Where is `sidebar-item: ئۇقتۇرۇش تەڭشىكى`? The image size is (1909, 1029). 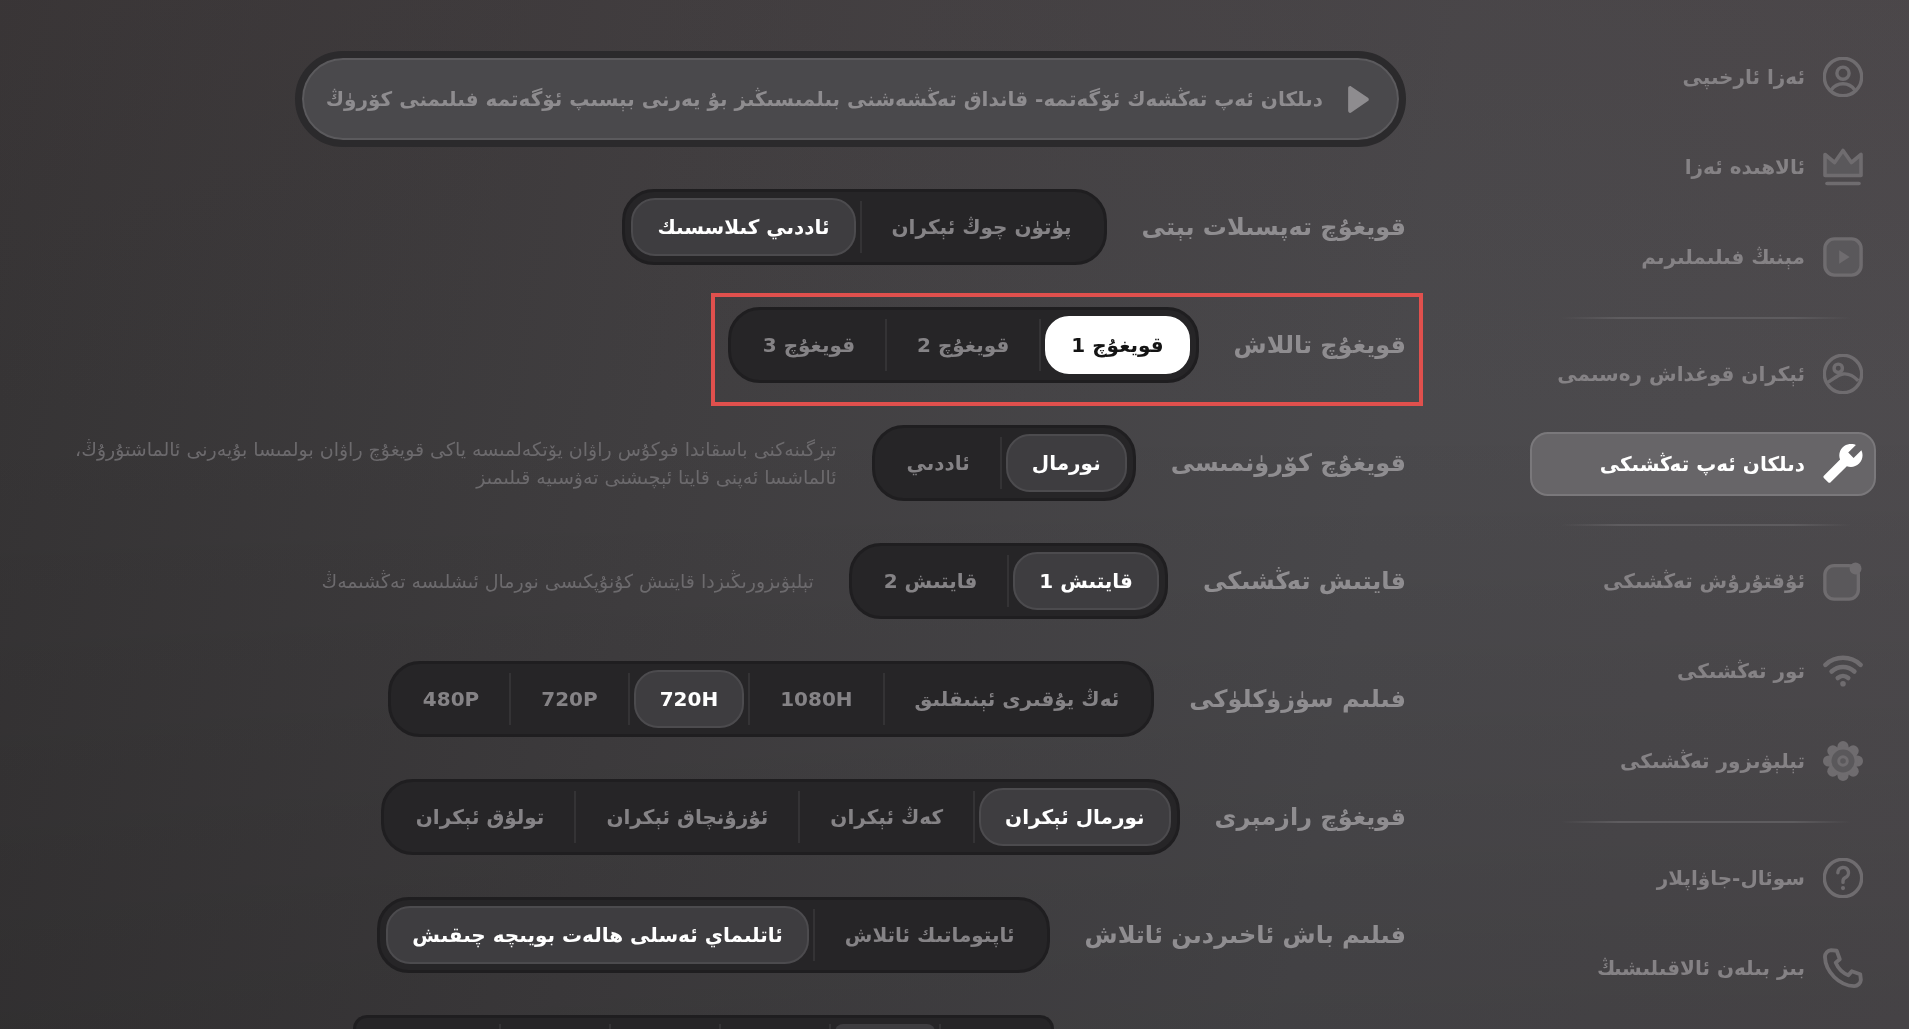
sidebar-item: ئۇقتۇرۇش تەڭشىكى is located at coordinates (1703, 581).